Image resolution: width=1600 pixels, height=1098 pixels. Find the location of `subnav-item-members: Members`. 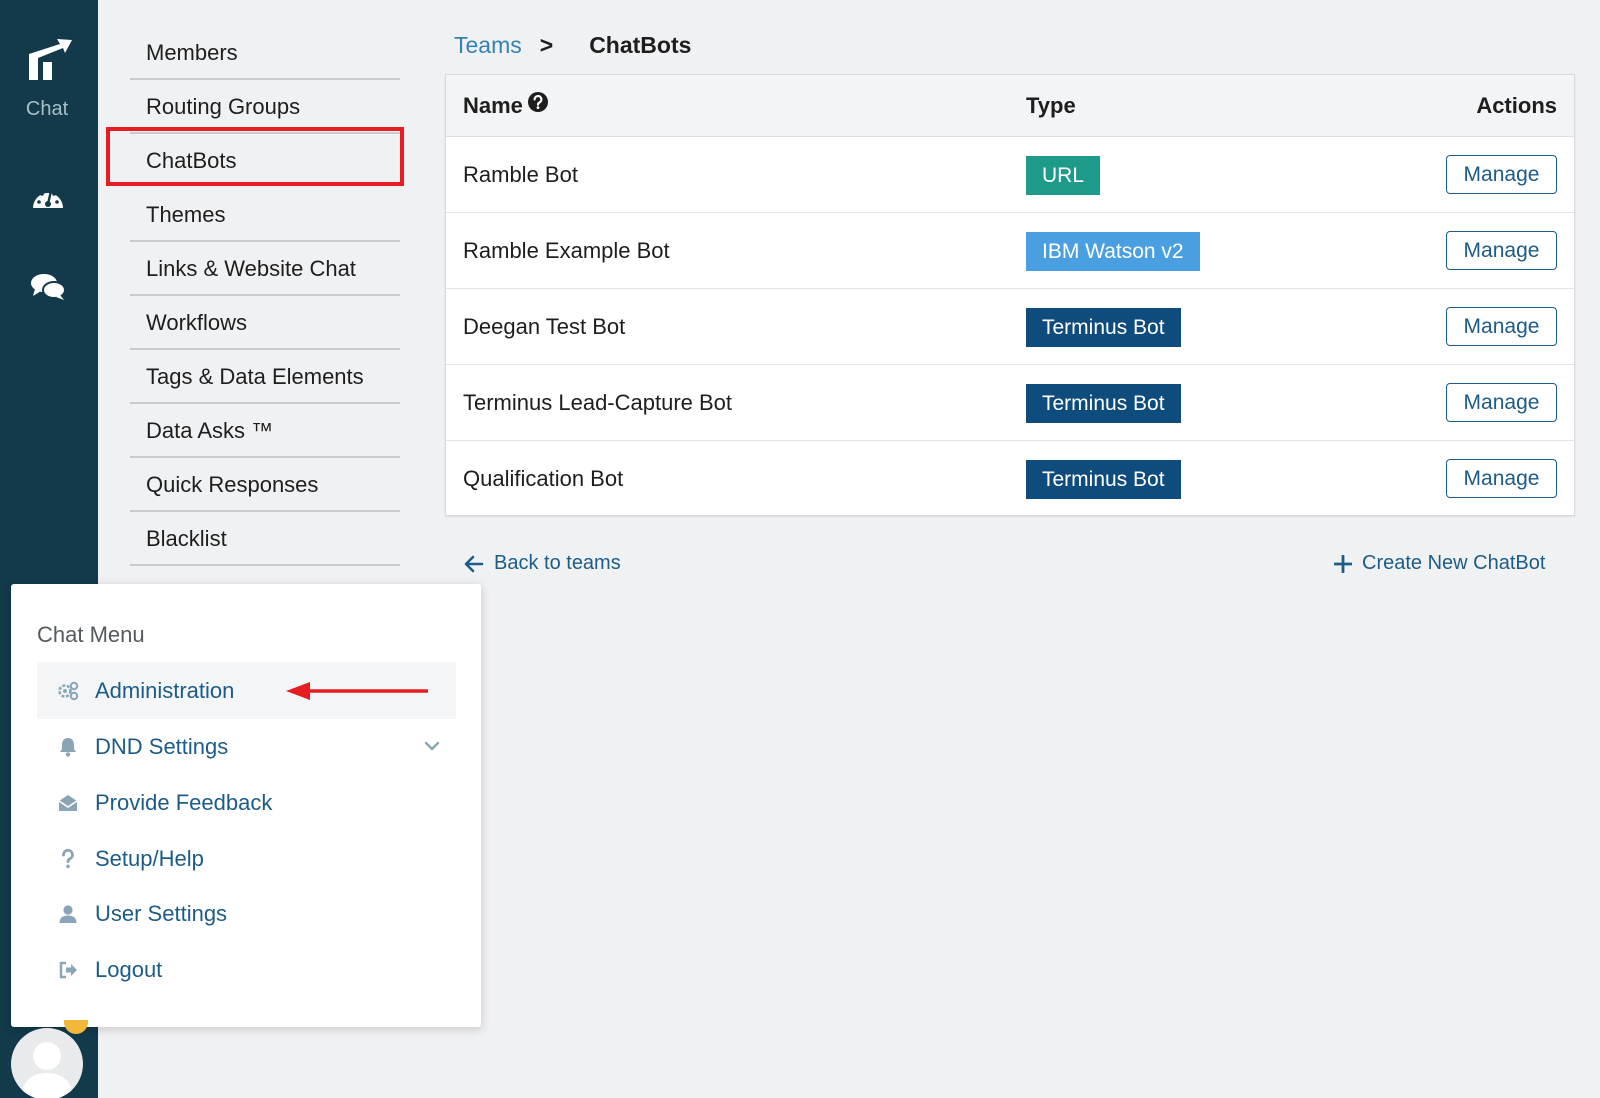

subnav-item-members: Members is located at coordinates (265, 53).